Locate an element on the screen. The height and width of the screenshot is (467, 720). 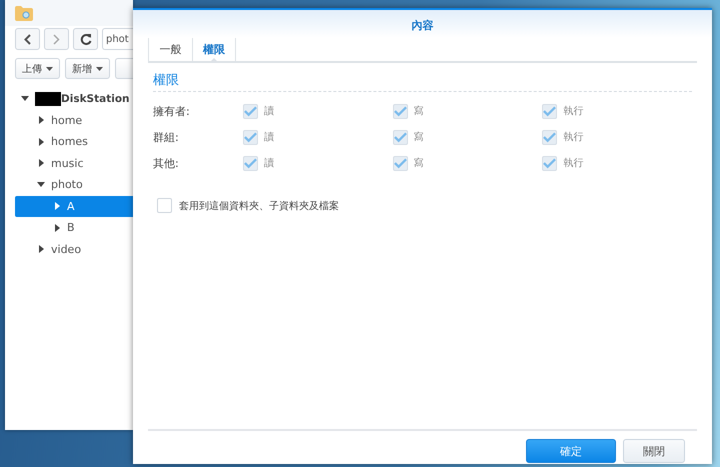
tab: 一般 is located at coordinates (170, 49).